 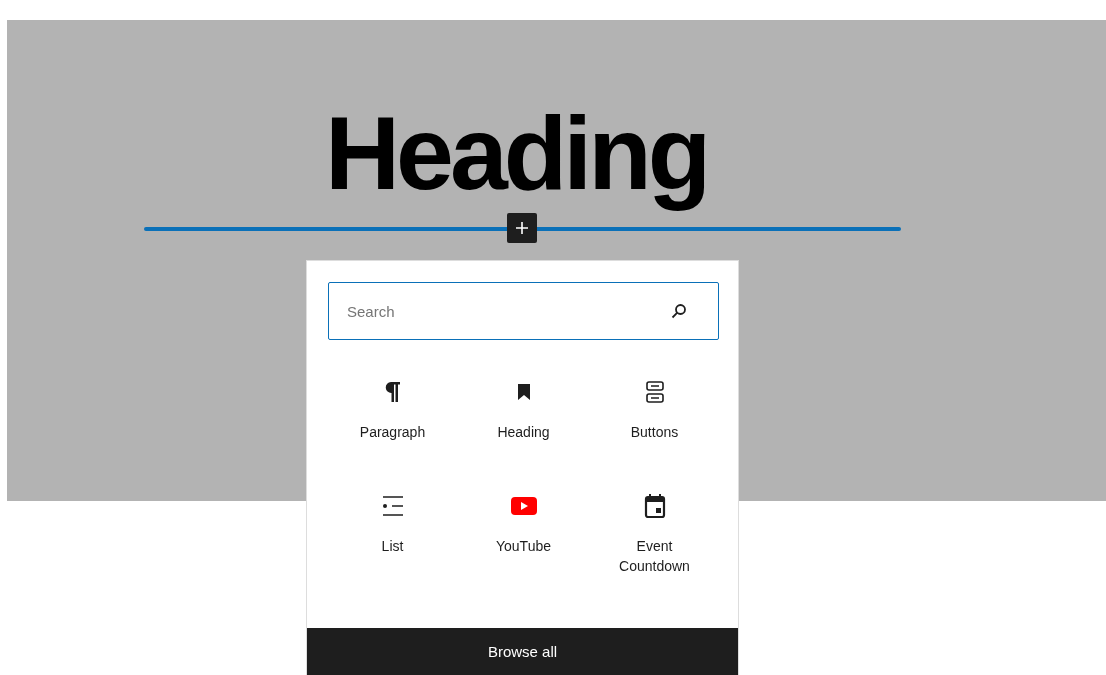 I want to click on block-option: YouTube, so click(x=523, y=540).